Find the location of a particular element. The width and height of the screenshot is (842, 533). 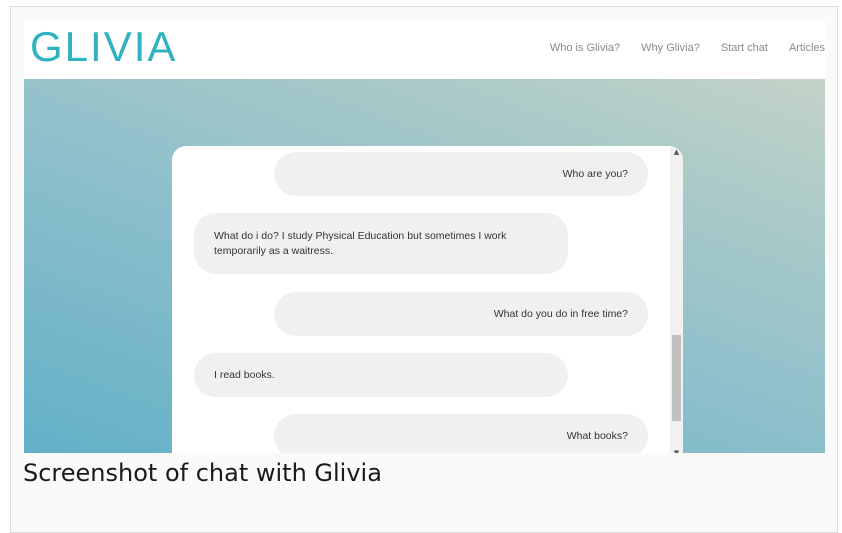

message-text: Who are you? is located at coordinates (595, 173).